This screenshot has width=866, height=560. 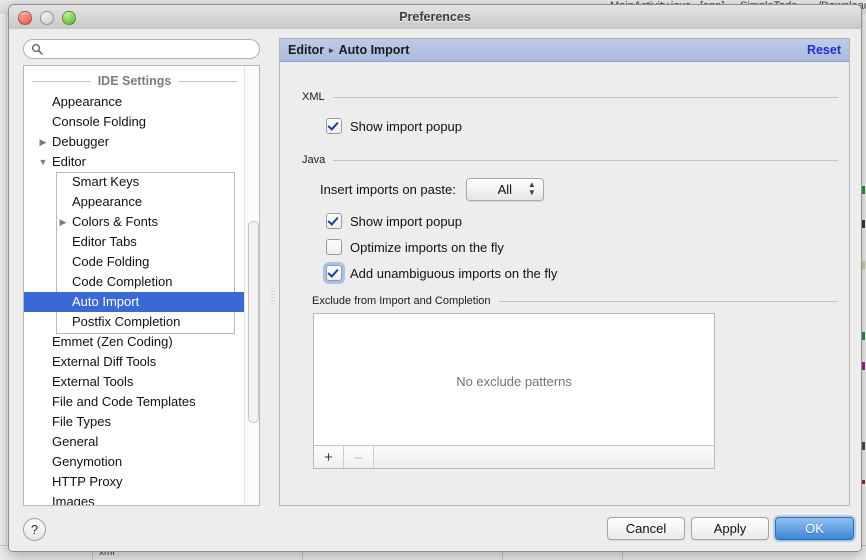 I want to click on dialog-title: Preferences, so click(x=435, y=17).